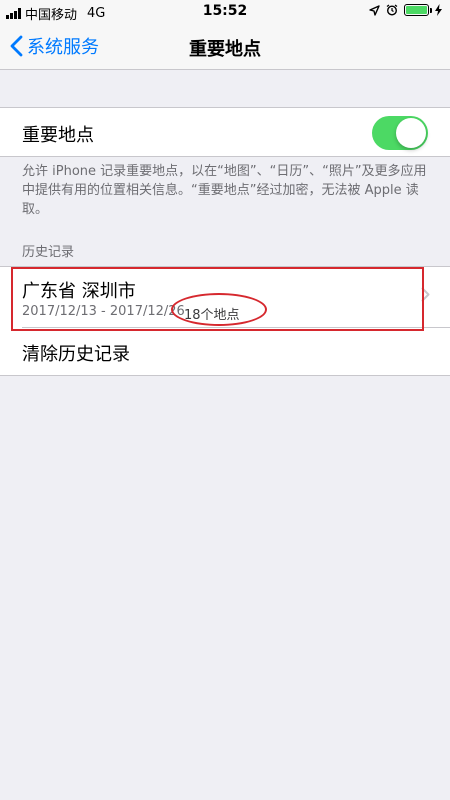 This screenshot has height=800, width=450. I want to click on significant-locations-toggle, so click(400, 133).